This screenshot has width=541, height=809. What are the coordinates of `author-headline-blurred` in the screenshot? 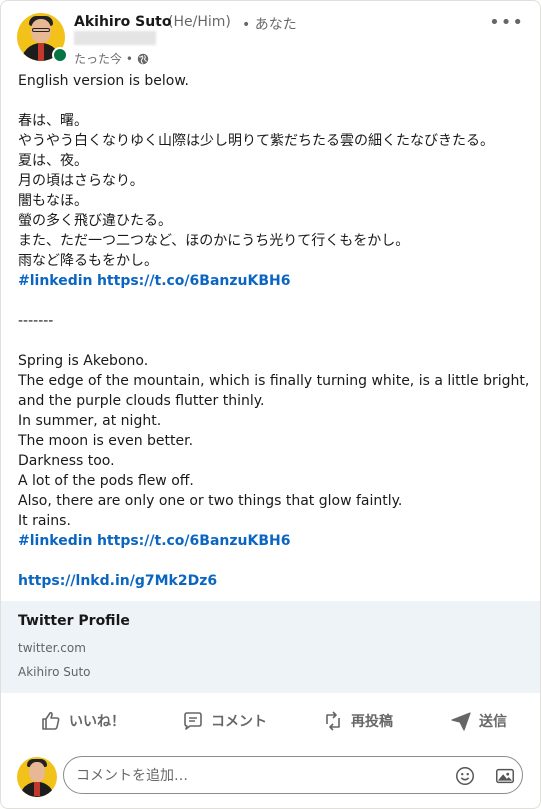 It's located at (115, 38).